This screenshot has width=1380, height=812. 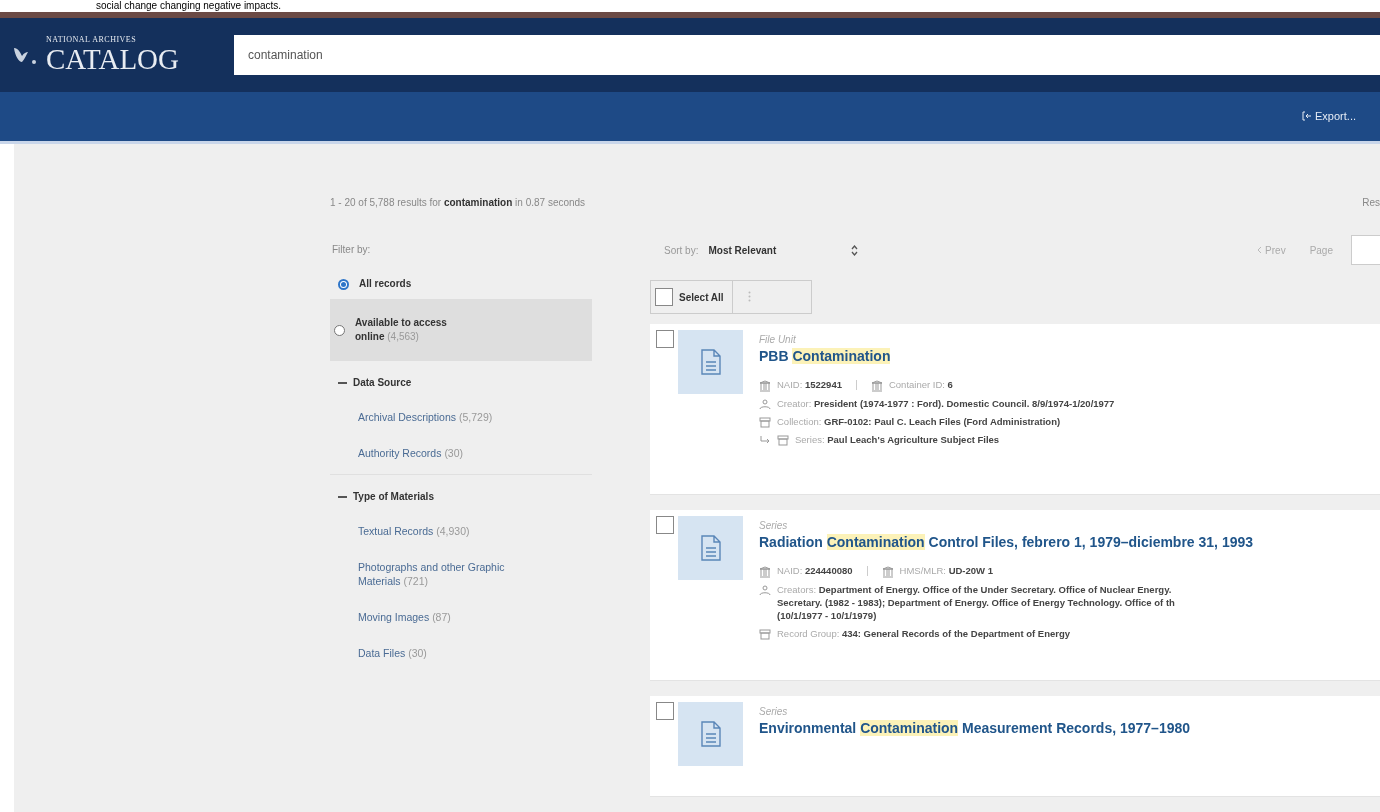 What do you see at coordinates (352, 249) in the screenshot?
I see `filter-title: Filter by:` at bounding box center [352, 249].